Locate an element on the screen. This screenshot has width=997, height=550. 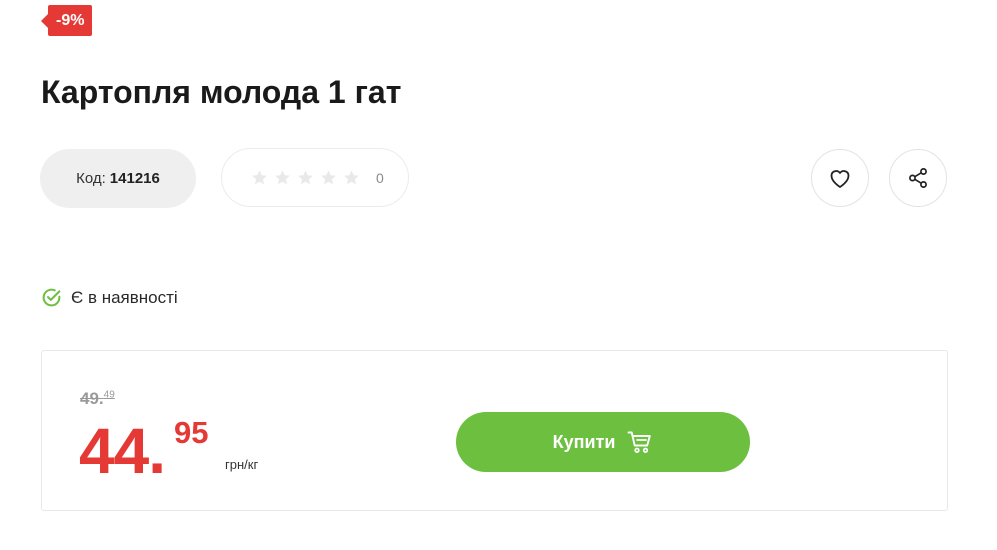
product-code-label: Код: is located at coordinates (91, 178).